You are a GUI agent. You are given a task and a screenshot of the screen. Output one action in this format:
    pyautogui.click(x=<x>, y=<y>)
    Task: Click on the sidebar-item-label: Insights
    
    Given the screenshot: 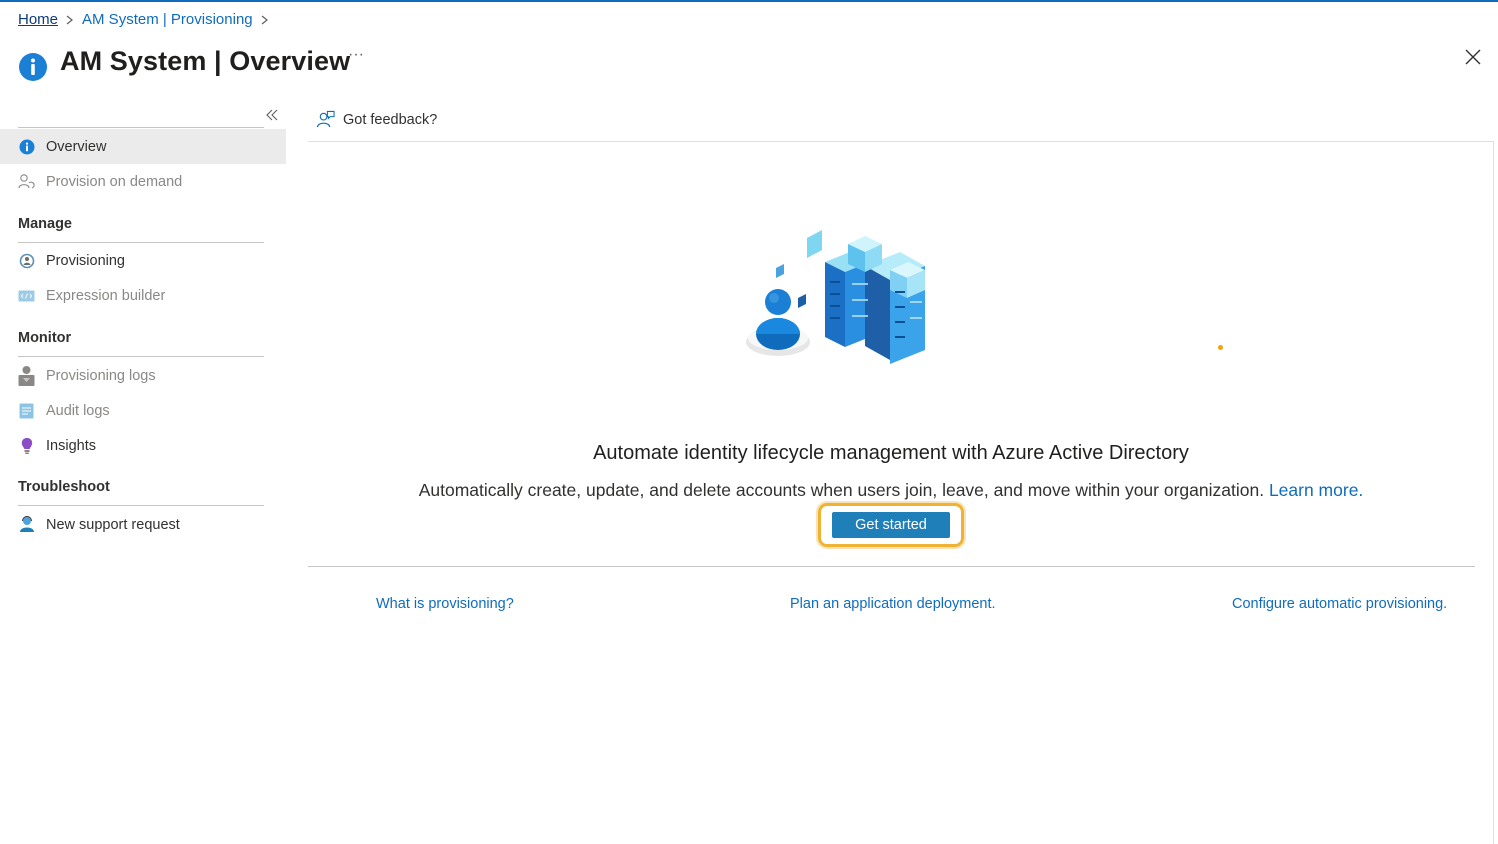 What is the action you would take?
    pyautogui.click(x=71, y=445)
    